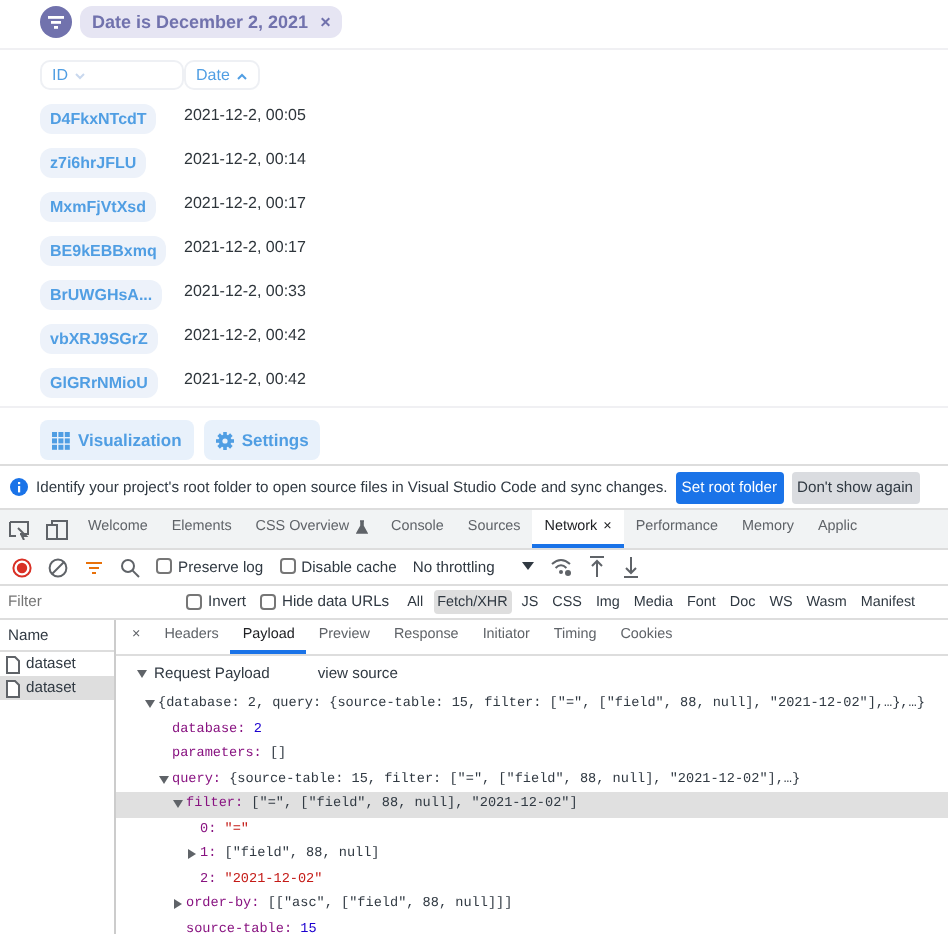 The width and height of the screenshot is (948, 934). What do you see at coordinates (631, 567) in the screenshot?
I see `download-icon` at bounding box center [631, 567].